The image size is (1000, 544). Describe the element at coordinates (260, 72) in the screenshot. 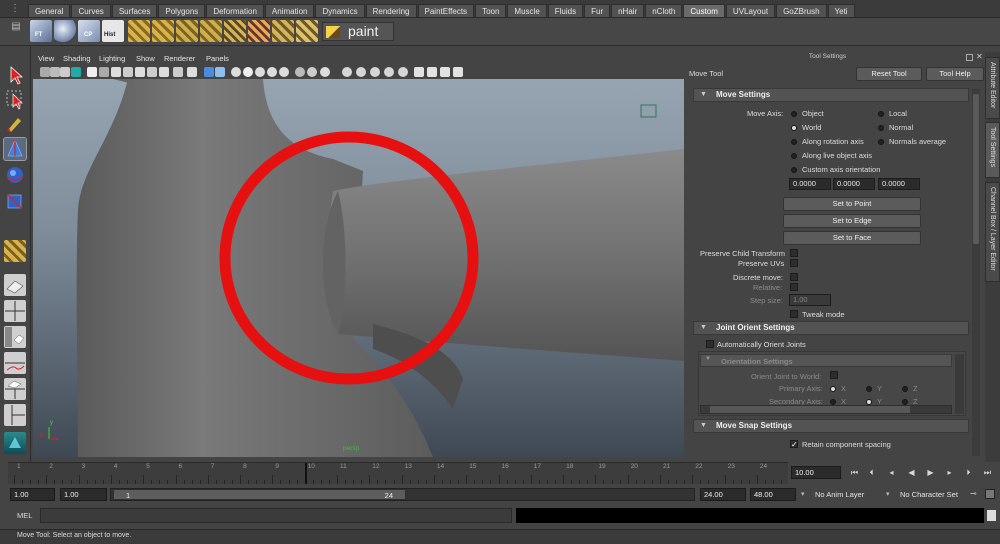

I see `textured-icon` at that location.